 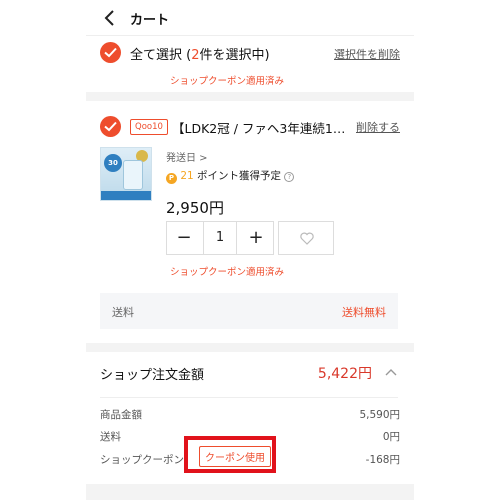 What do you see at coordinates (239, 176) in the screenshot?
I see `points-label: ポイント獲得予定` at bounding box center [239, 176].